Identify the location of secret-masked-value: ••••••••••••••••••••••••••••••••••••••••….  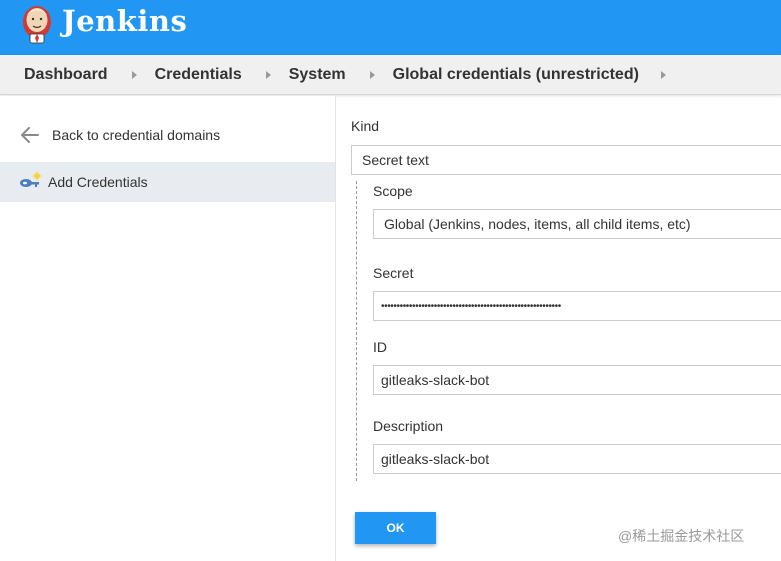
(471, 306).